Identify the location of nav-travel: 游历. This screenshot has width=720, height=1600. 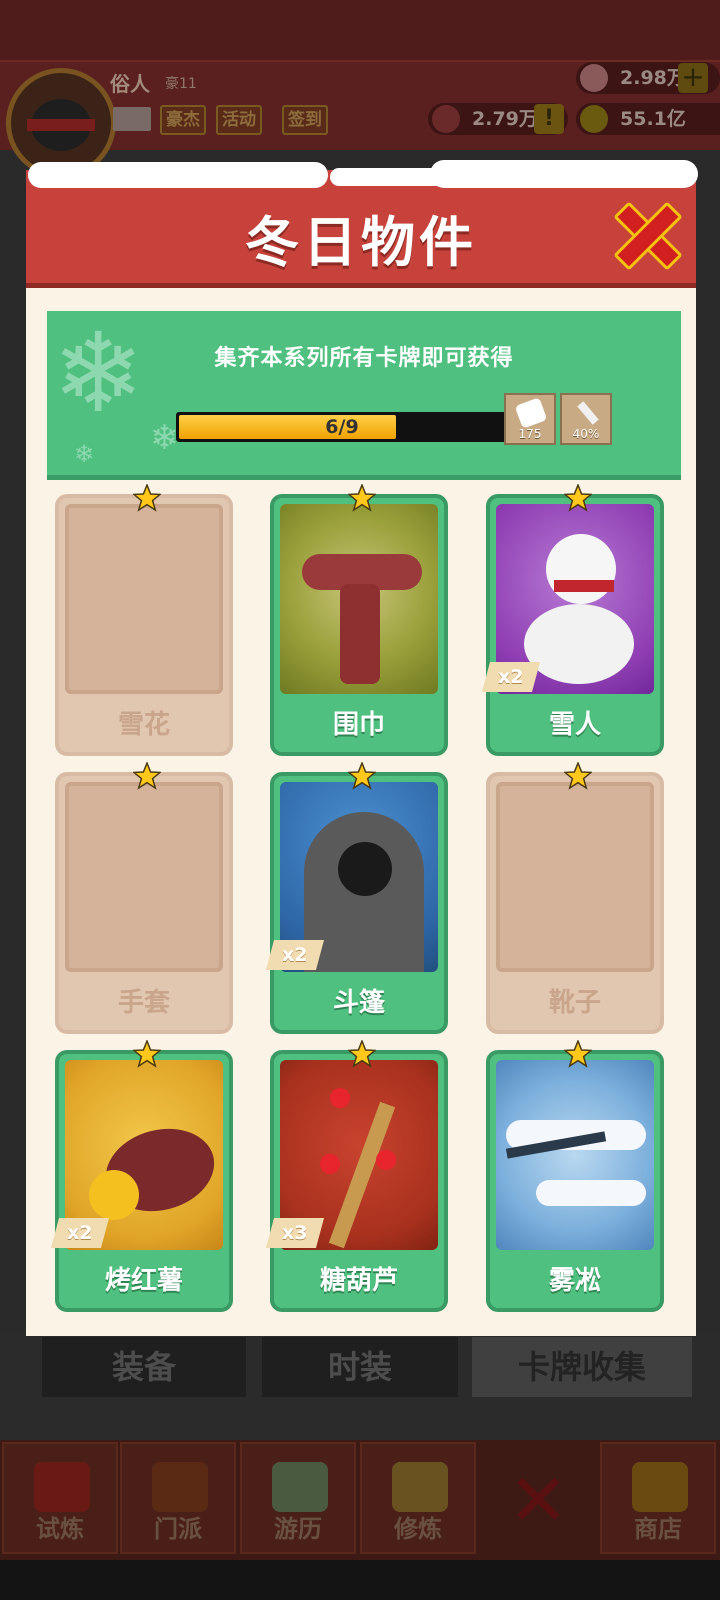
(298, 1498).